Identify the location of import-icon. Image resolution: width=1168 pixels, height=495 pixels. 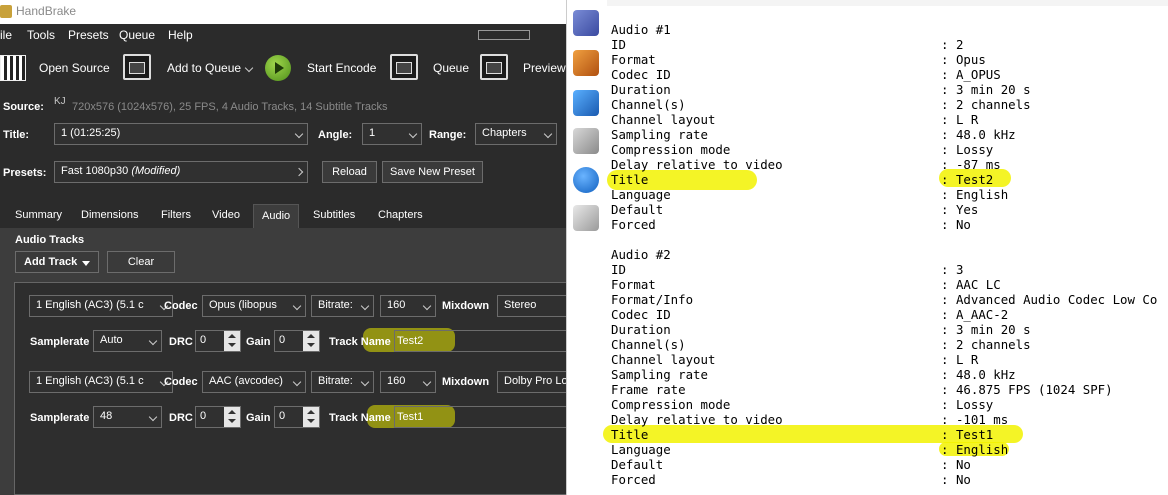
(586, 103).